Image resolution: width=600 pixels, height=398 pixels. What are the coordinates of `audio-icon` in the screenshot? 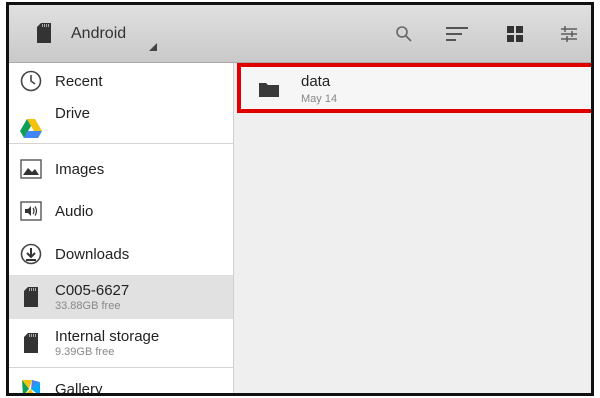 It's located at (31, 211).